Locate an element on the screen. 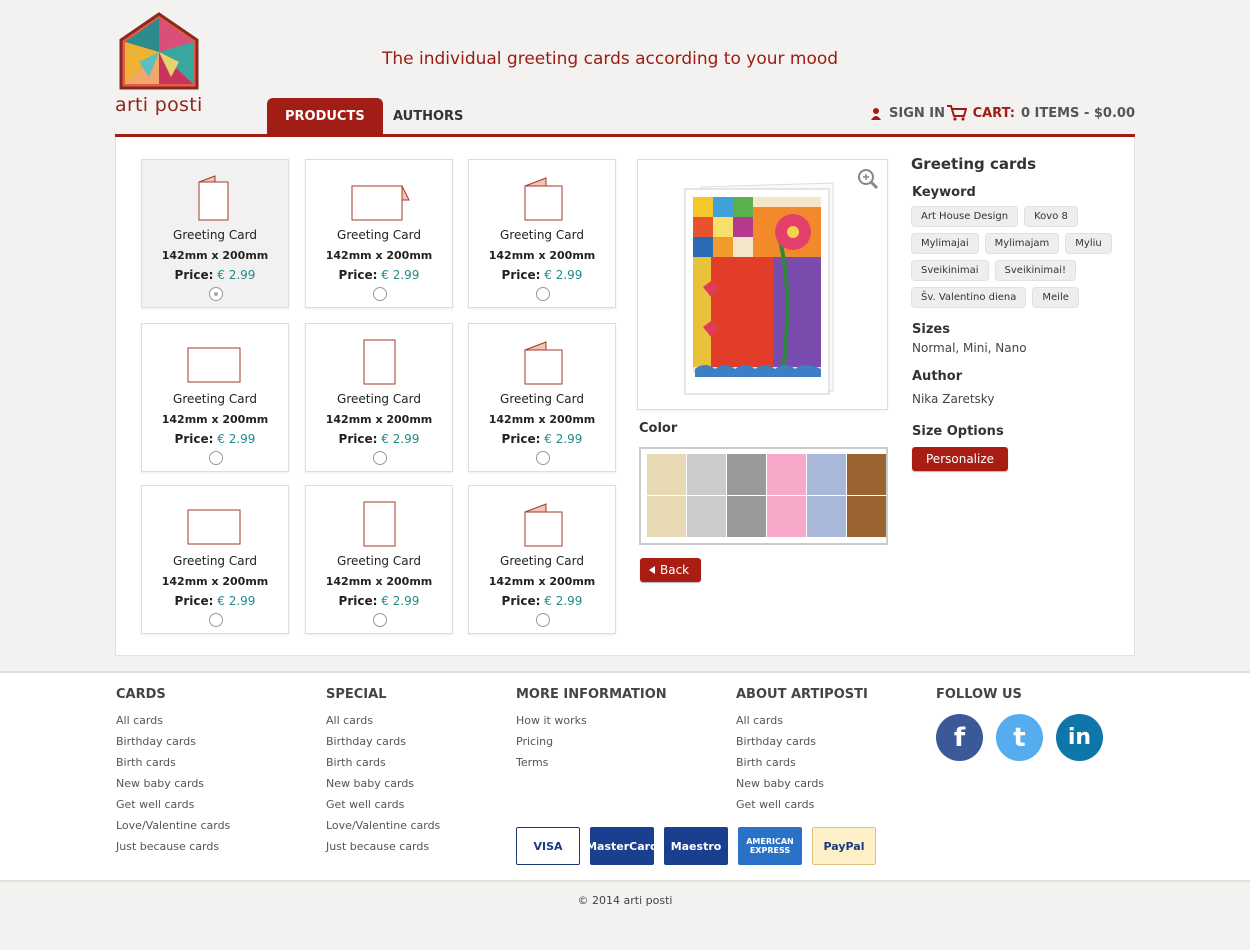 The height and width of the screenshot is (950, 1250). keyword-tag: Šv. Valentino diena is located at coordinates (969, 297).